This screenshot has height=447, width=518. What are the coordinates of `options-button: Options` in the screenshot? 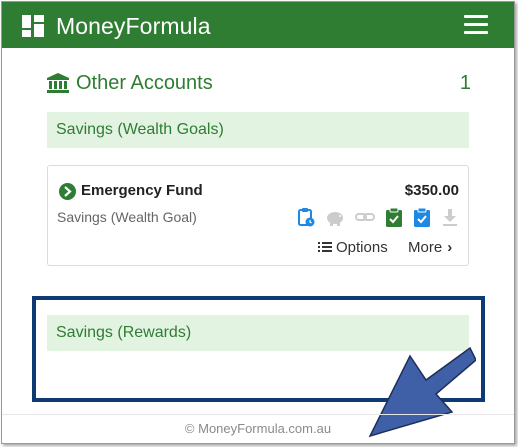 It's located at (353, 247).